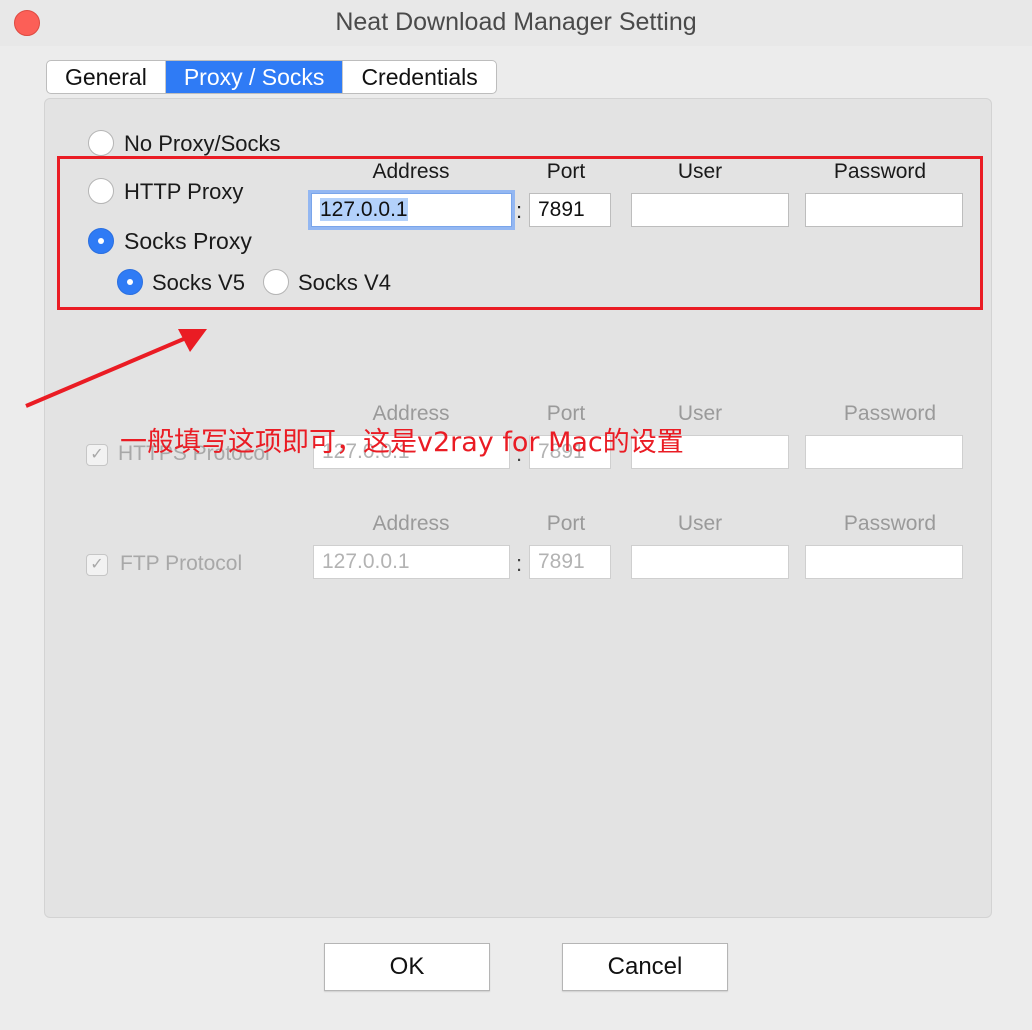  What do you see at coordinates (407, 967) in the screenshot?
I see `ok-button: OK` at bounding box center [407, 967].